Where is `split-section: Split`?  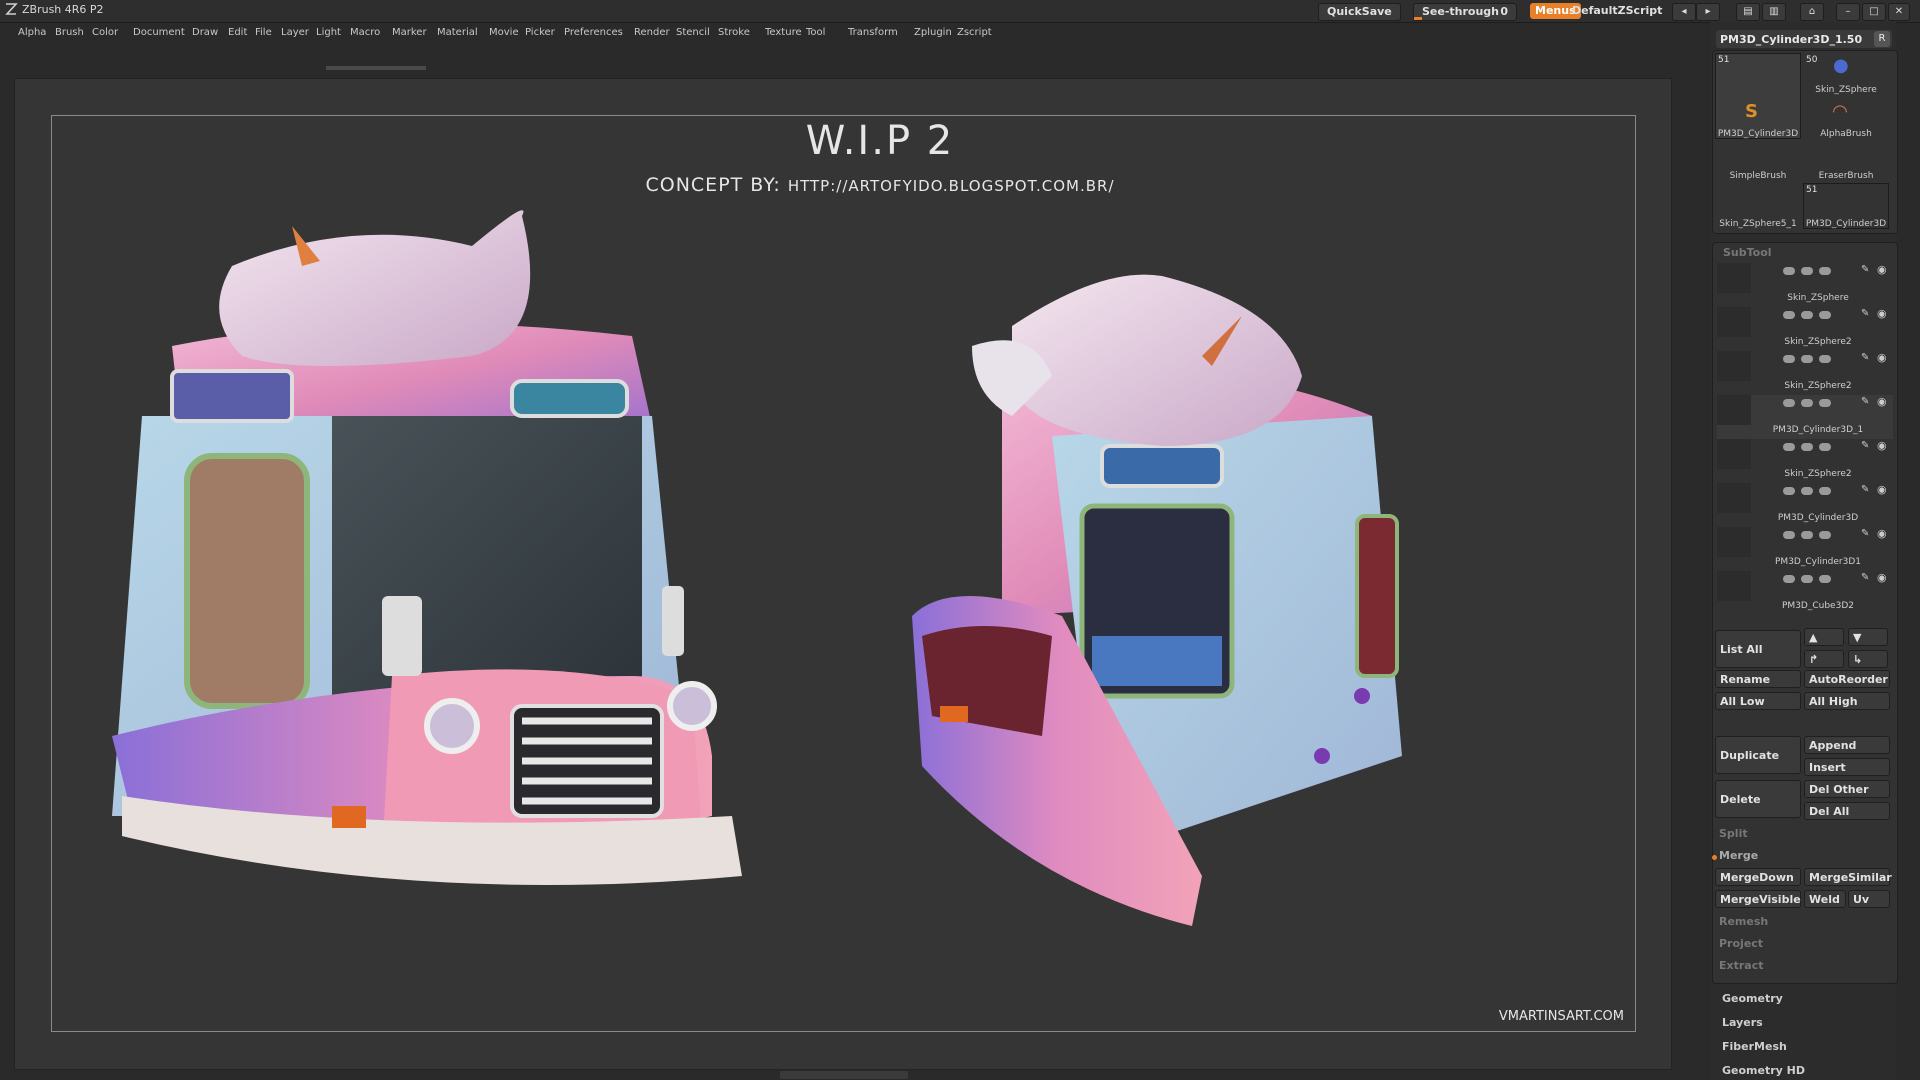
split-section: Split is located at coordinates (1800, 834).